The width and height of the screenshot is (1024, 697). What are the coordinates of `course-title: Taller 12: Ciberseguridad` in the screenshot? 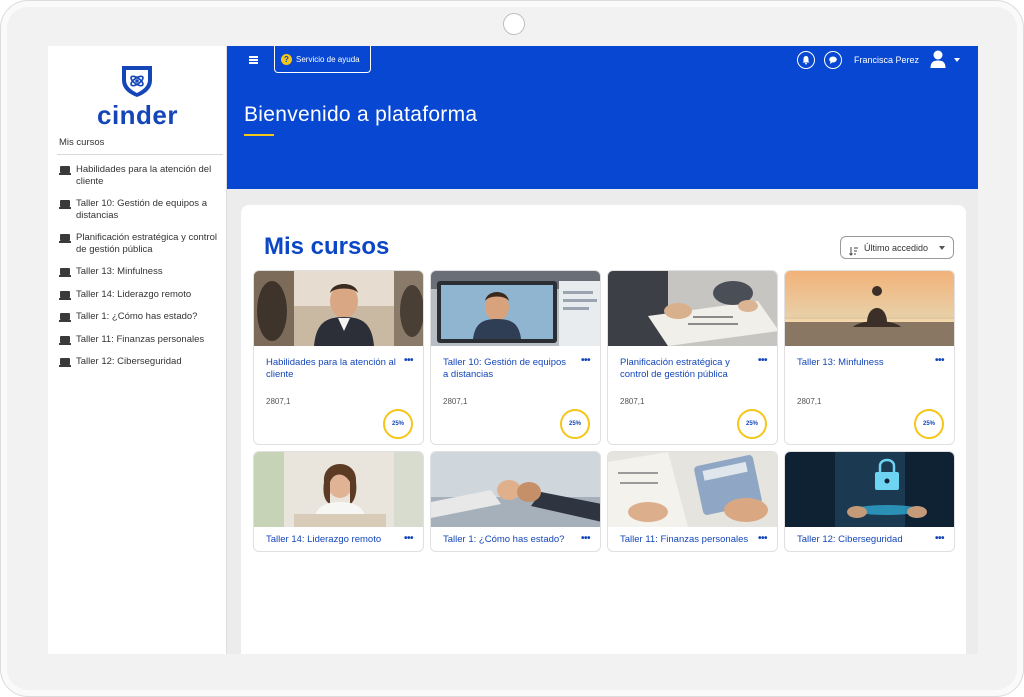 It's located at (872, 540).